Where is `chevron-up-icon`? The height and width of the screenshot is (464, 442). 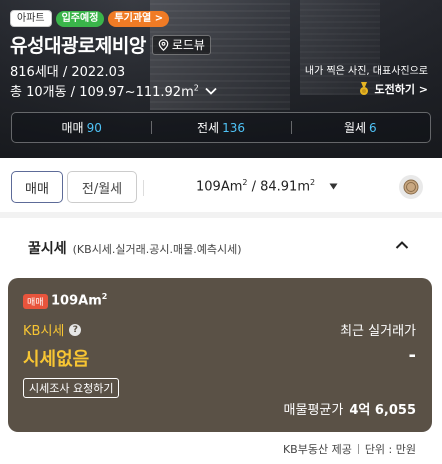 chevron-up-icon is located at coordinates (402, 245).